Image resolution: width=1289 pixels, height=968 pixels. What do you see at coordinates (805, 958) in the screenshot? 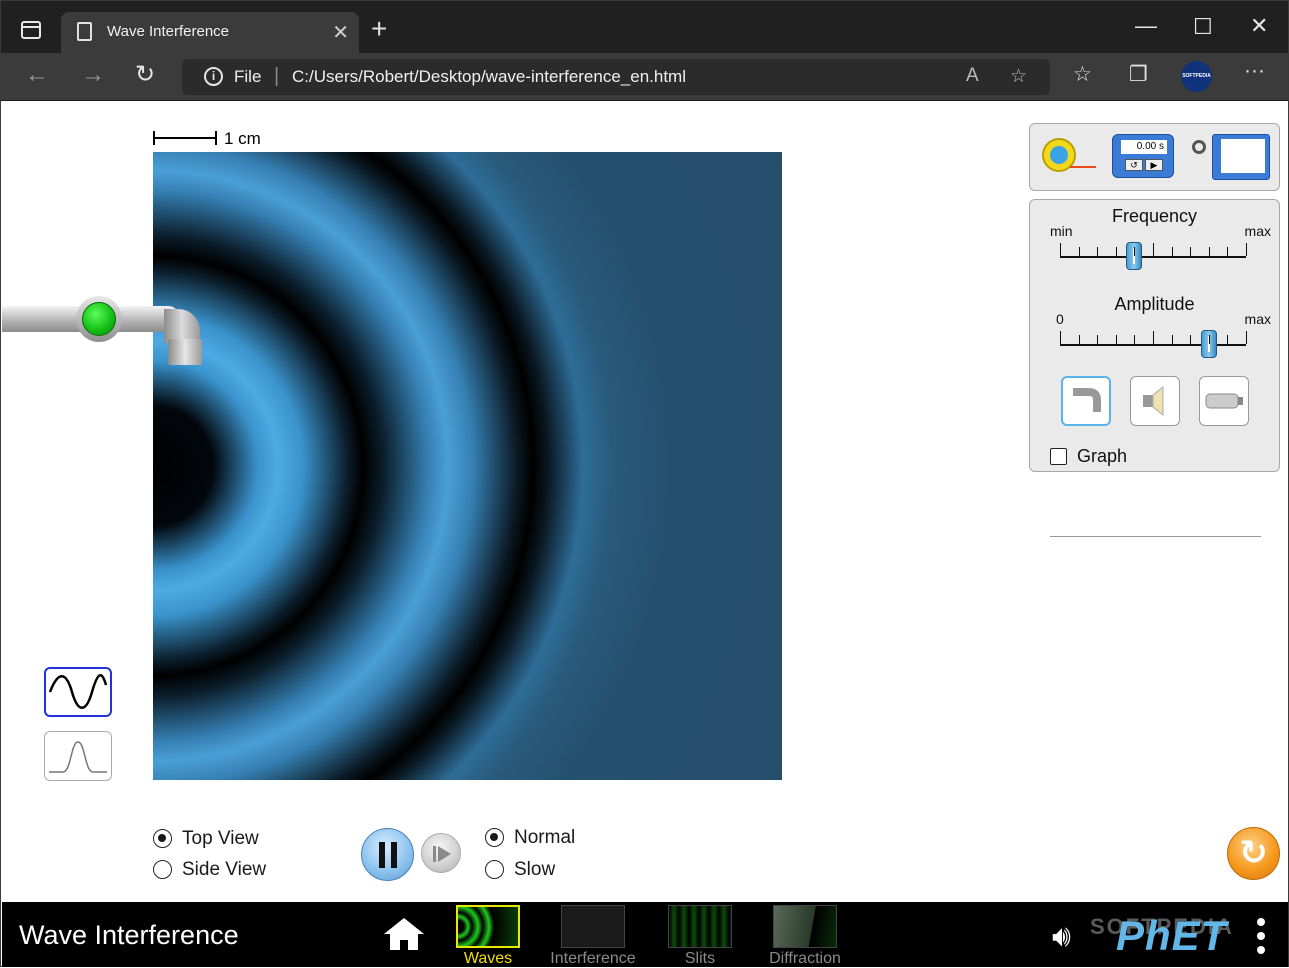
I see `diffraction-screen-label: Diffraction` at bounding box center [805, 958].